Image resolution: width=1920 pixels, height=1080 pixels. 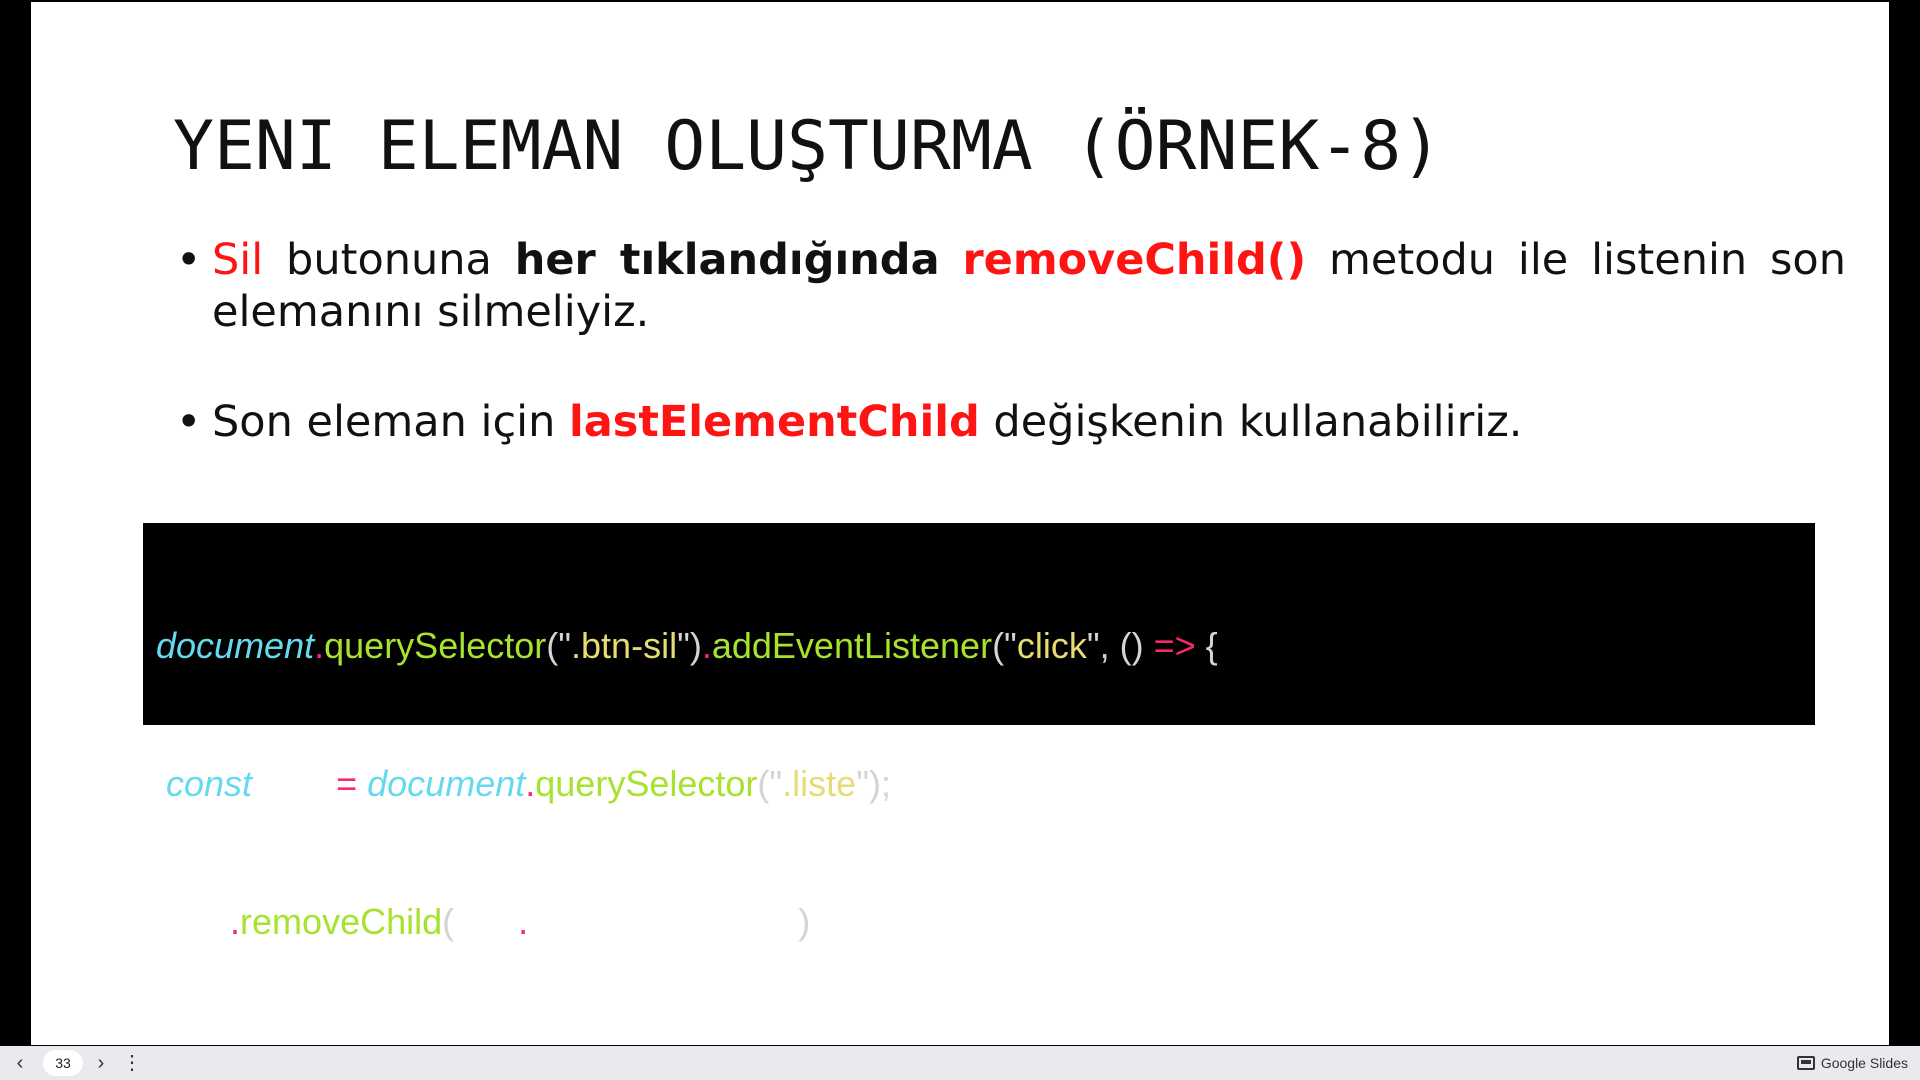 I want to click on bullet-text-method: removeChild(), so click(x=1134, y=260).